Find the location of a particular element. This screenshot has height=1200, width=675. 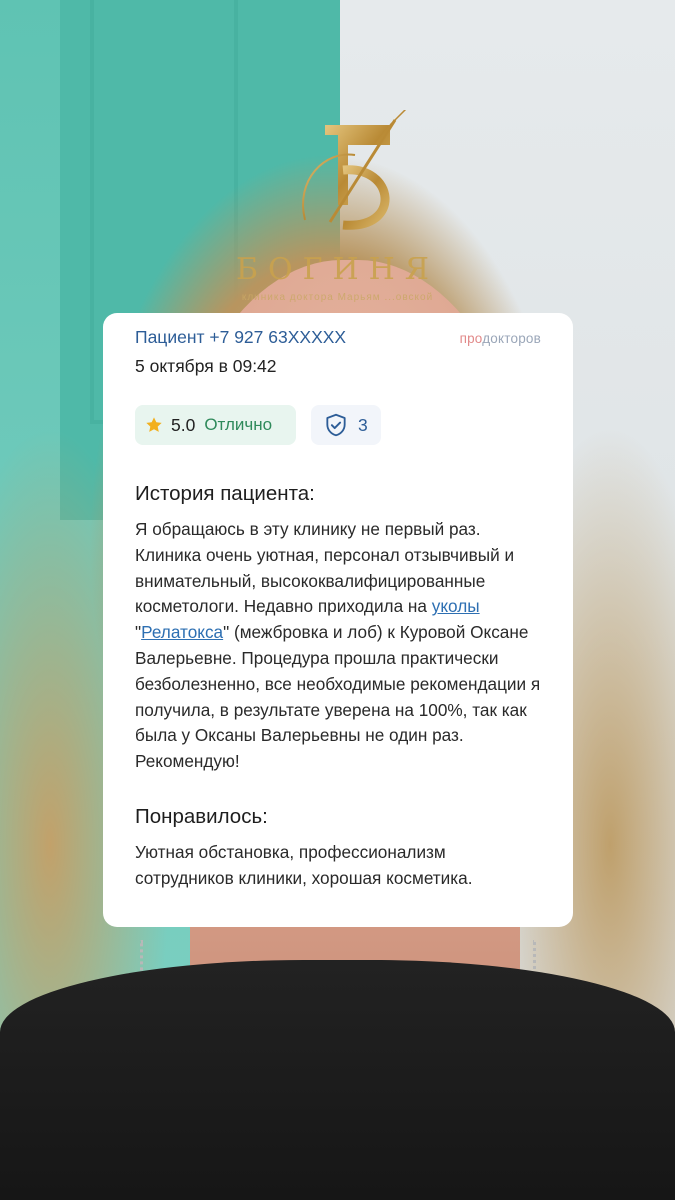

logo-subtitle: клиника доктора Марьям ...овской is located at coordinates (337, 297).